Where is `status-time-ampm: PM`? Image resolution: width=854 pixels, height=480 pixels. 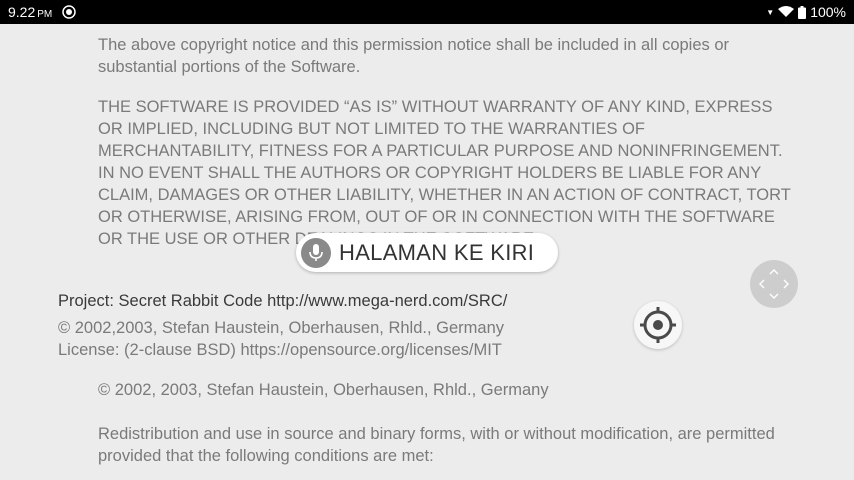
status-time-ampm: PM is located at coordinates (45, 14).